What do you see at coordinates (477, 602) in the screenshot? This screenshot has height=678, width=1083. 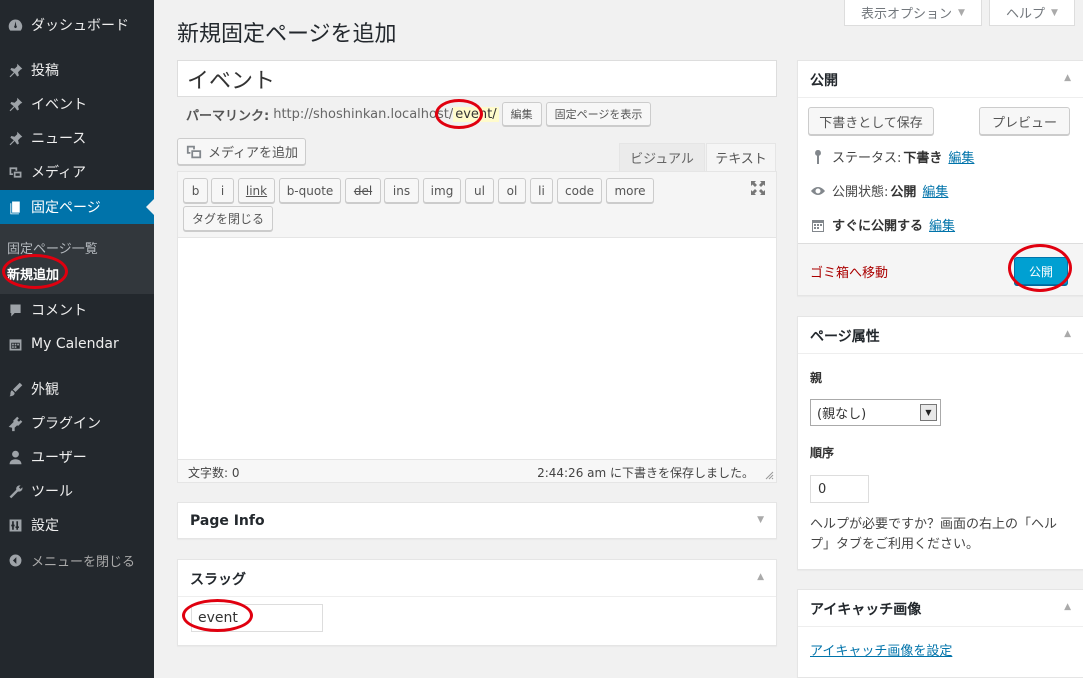 I see `slug-box: スラッグ ▲` at bounding box center [477, 602].